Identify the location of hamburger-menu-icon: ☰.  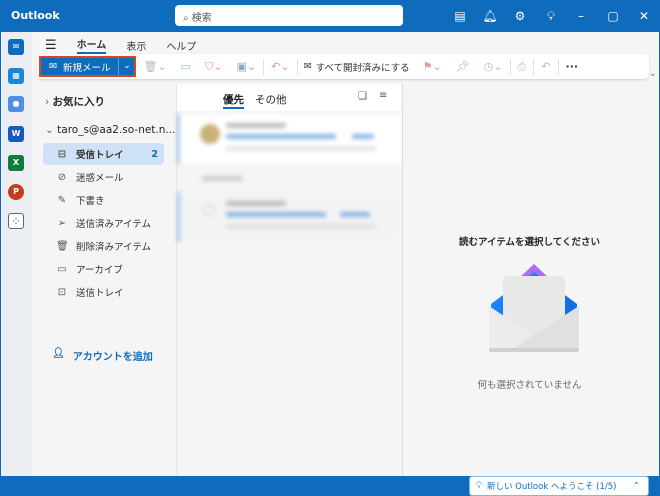
(51, 45).